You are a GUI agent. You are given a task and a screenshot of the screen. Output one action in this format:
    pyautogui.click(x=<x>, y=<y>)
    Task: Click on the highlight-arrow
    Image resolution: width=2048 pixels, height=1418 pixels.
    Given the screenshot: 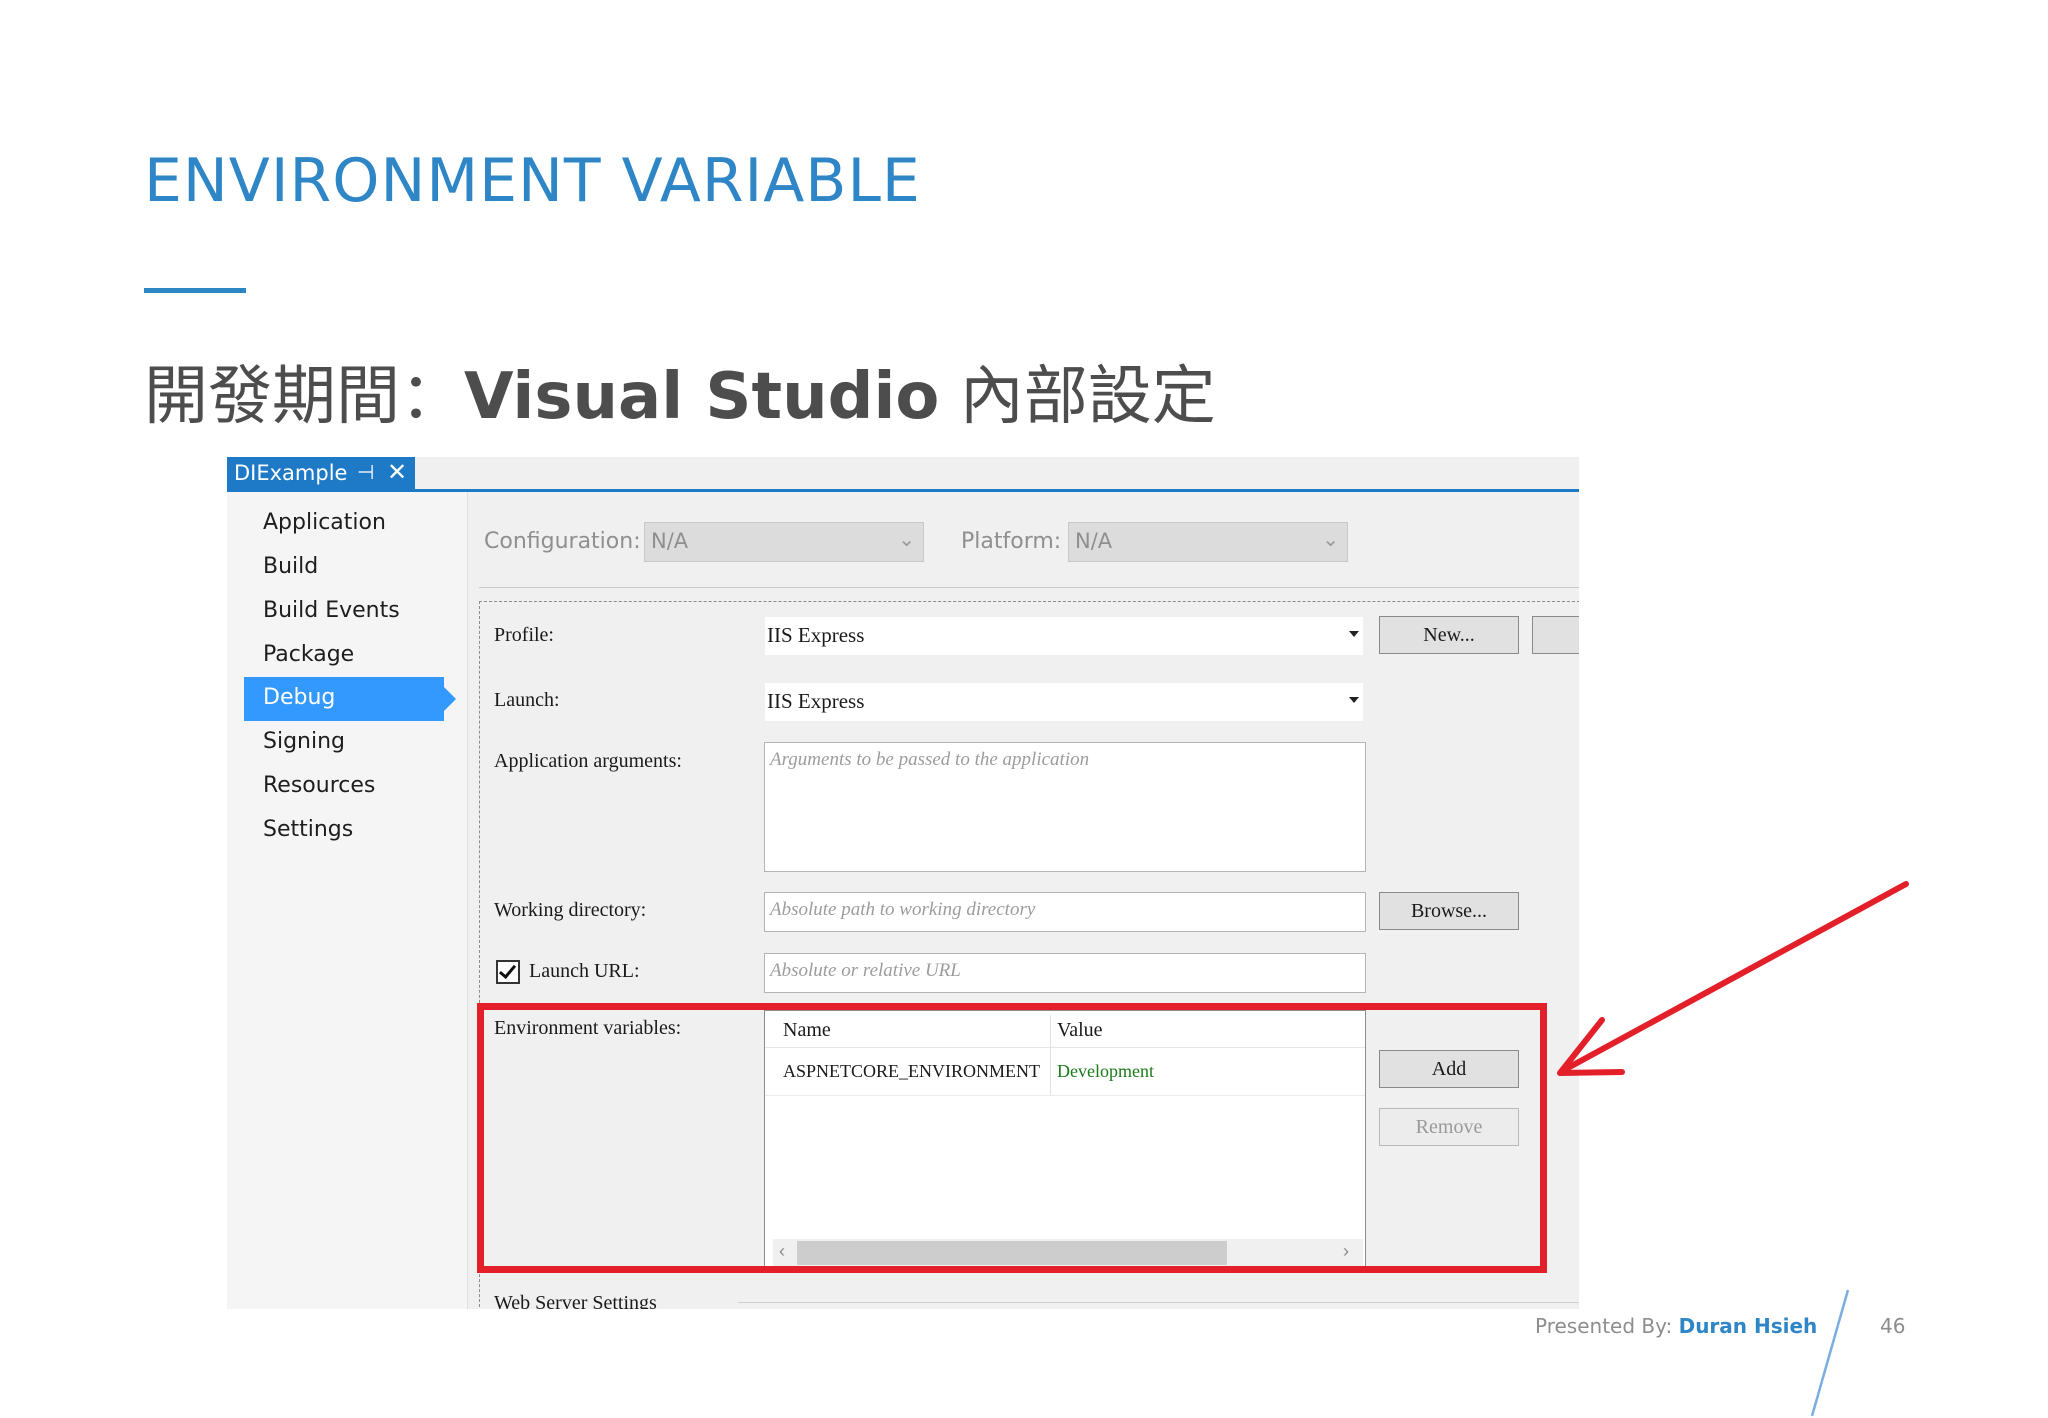 What is the action you would take?
    pyautogui.click(x=1733, y=978)
    